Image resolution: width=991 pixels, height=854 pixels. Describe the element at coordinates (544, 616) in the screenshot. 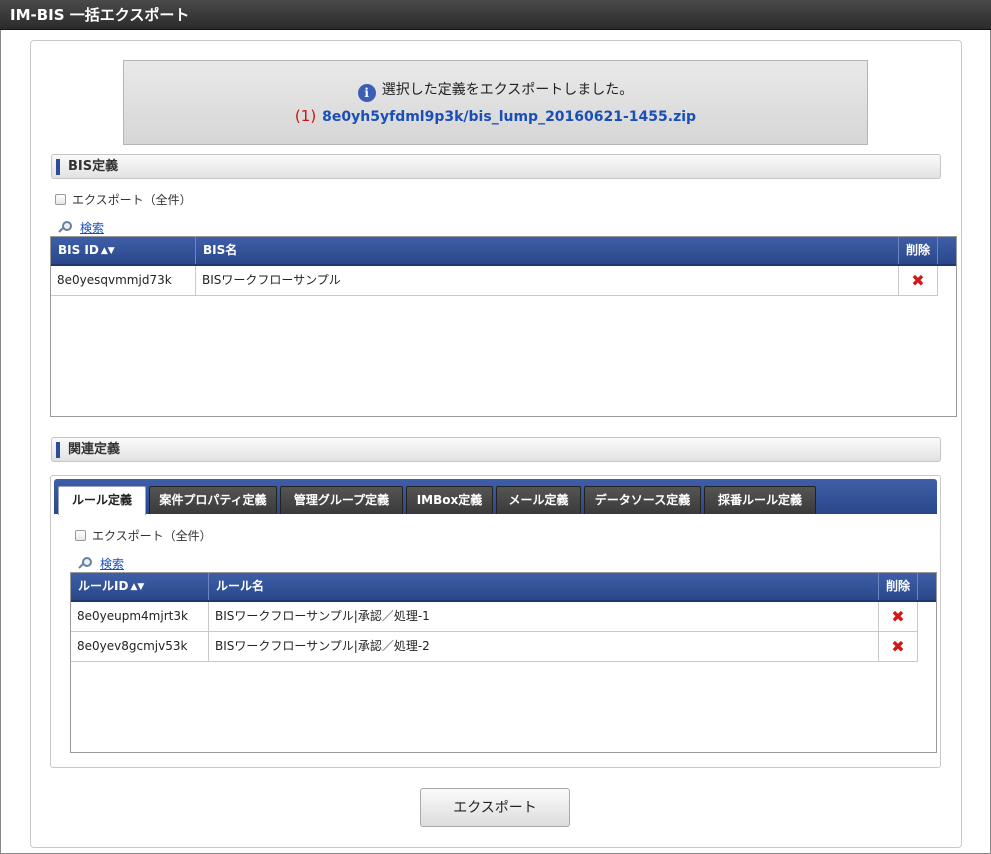

I see `cell-rule-name: BISワークフローサンプル|承認／処理-1` at that location.